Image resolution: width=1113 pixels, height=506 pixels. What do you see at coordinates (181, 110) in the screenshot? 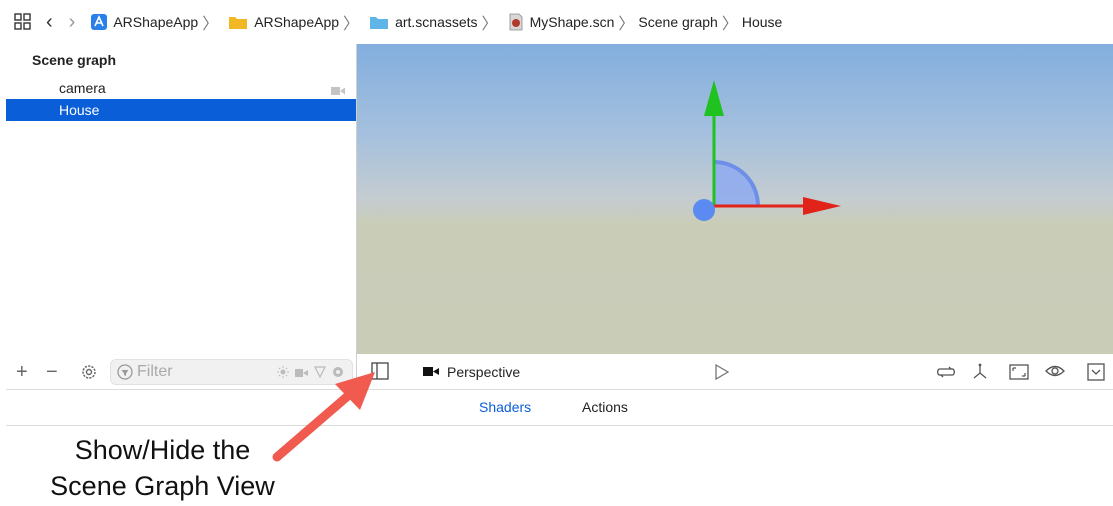
I see `scene-node-house: House` at bounding box center [181, 110].